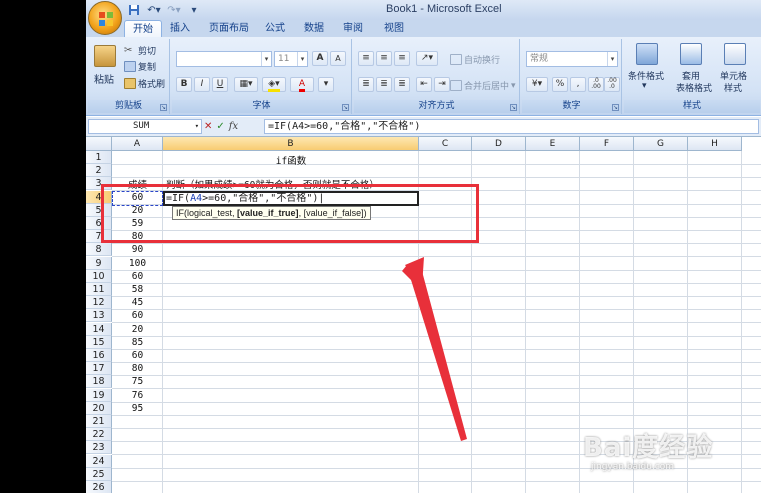 Image resolution: width=761 pixels, height=493 pixels. What do you see at coordinates (99, 342) in the screenshot?
I see `row-header-15: 15` at bounding box center [99, 342].